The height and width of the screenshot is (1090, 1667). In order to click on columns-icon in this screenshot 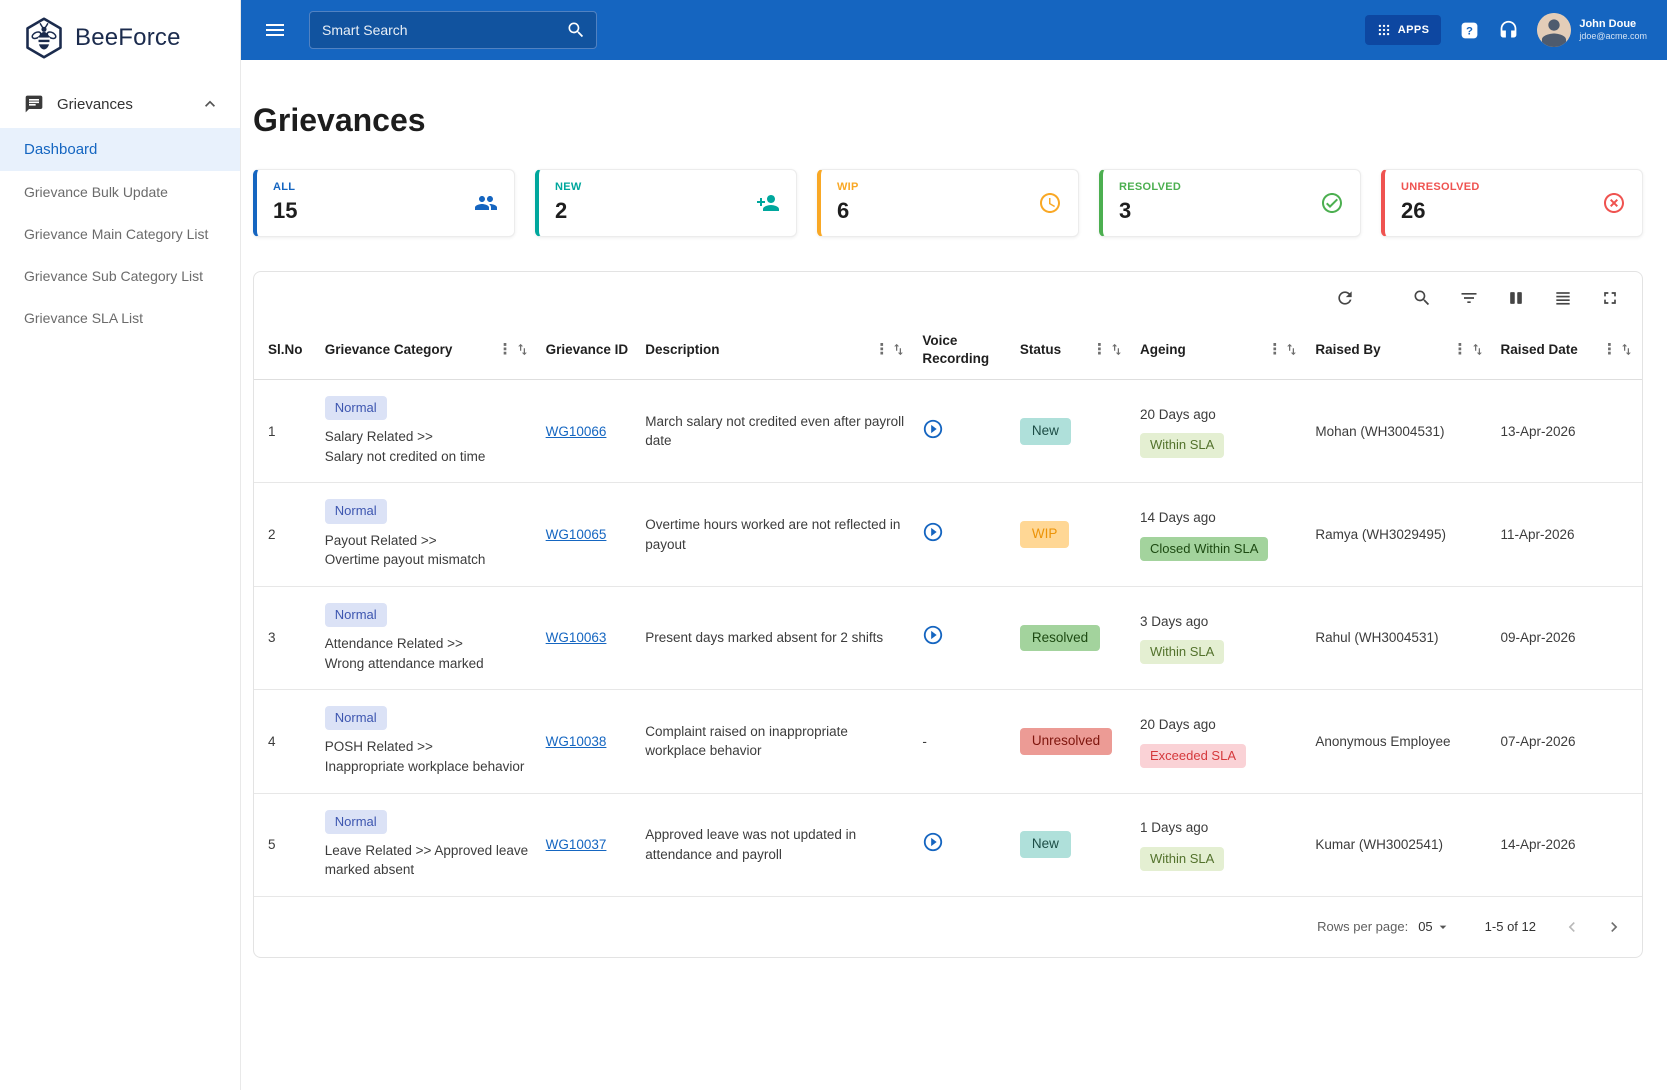, I will do `click(1516, 298)`.